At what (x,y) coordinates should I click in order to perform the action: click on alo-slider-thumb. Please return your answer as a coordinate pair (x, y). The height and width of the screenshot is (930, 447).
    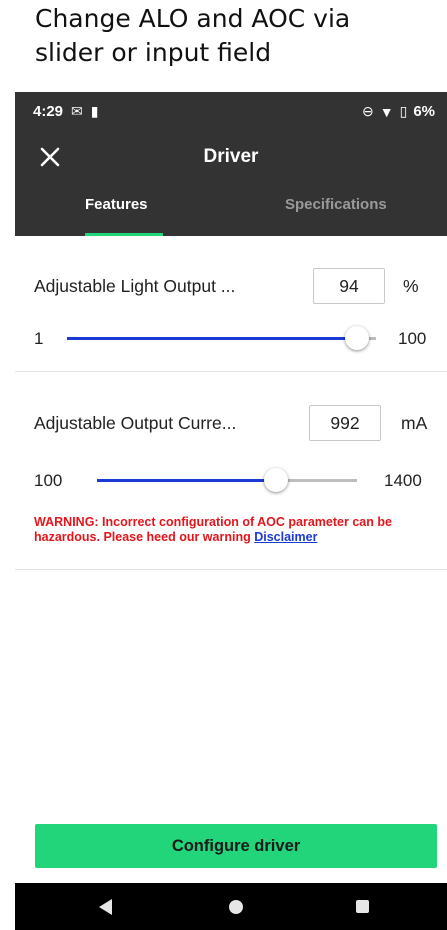
    Looking at the image, I should click on (357, 338).